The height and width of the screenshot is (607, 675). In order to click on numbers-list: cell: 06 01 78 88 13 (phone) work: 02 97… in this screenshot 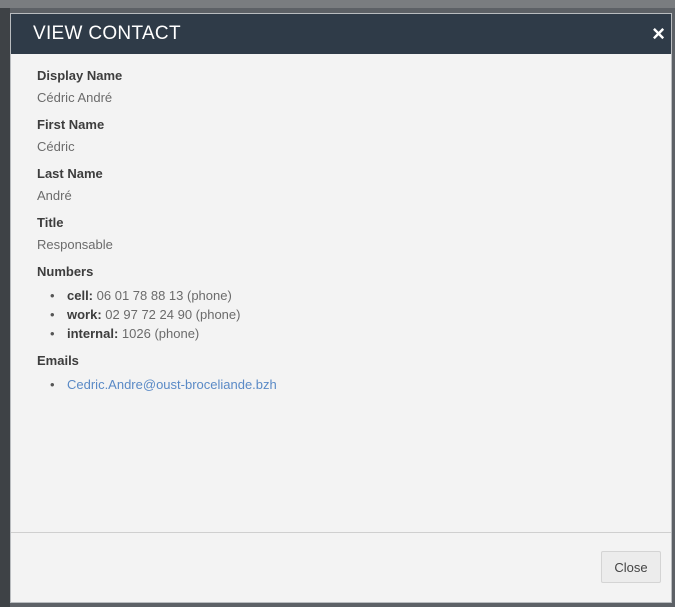, I will do `click(354, 314)`.